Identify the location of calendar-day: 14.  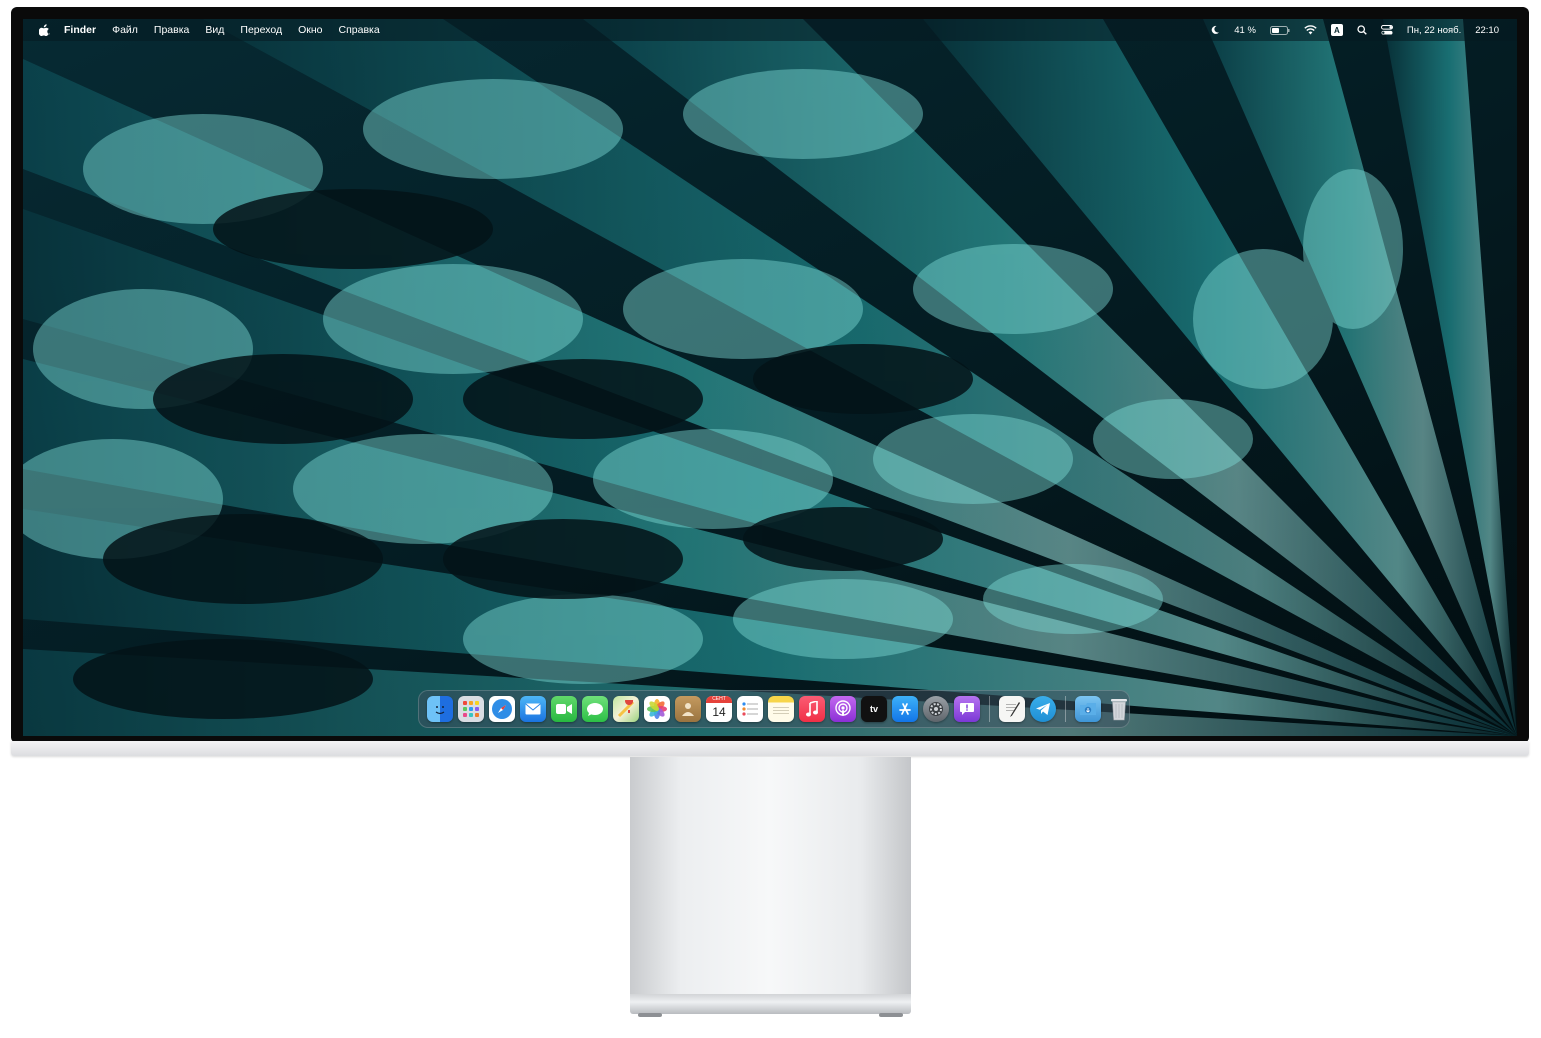
(719, 712).